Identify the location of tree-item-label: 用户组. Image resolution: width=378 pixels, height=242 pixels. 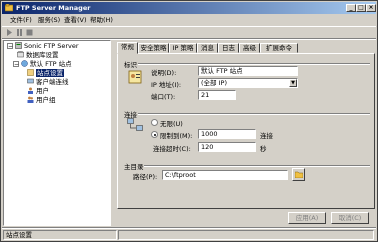
(46, 100).